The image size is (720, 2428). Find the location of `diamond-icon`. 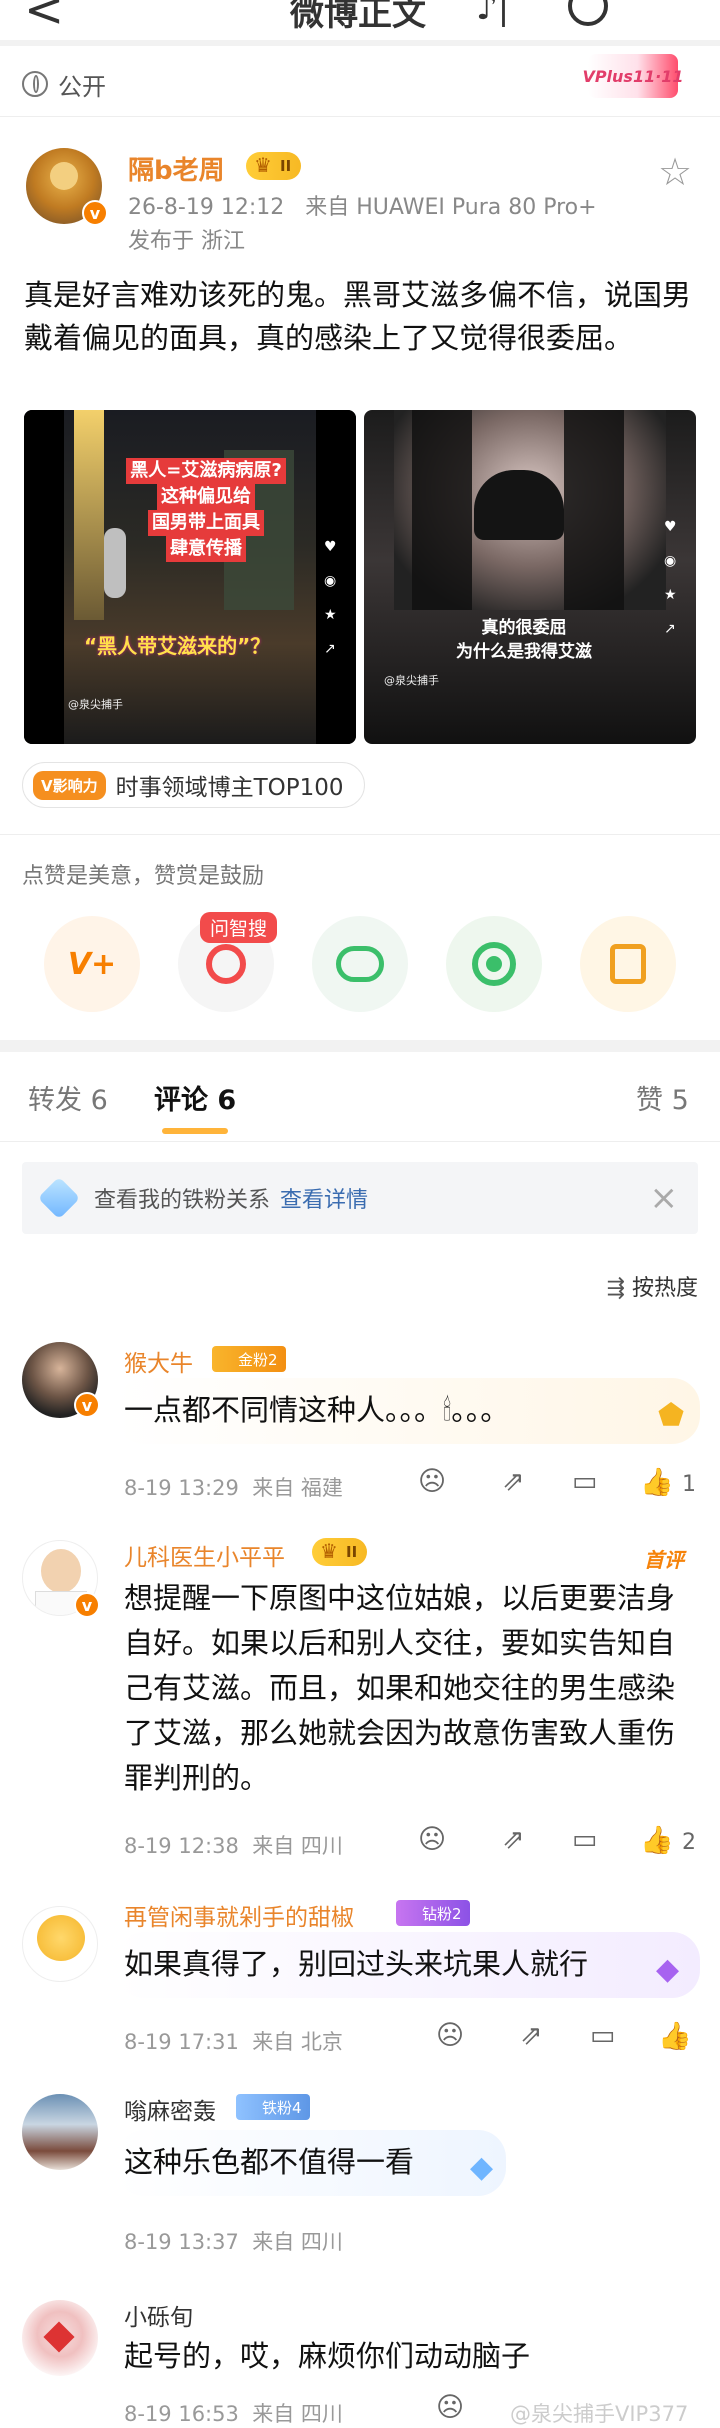

diamond-icon is located at coordinates (59, 1198).